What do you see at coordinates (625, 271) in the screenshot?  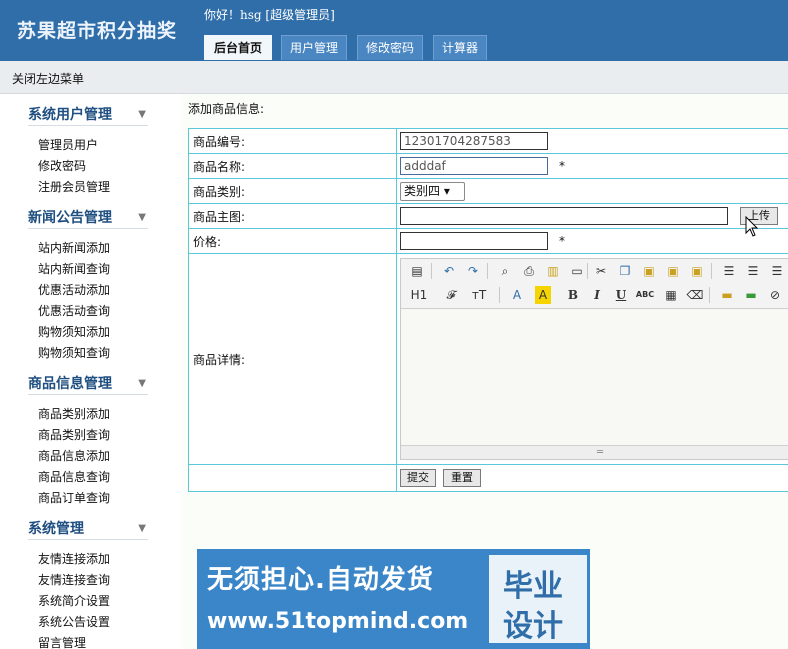 I see `copy-icon: ❐` at bounding box center [625, 271].